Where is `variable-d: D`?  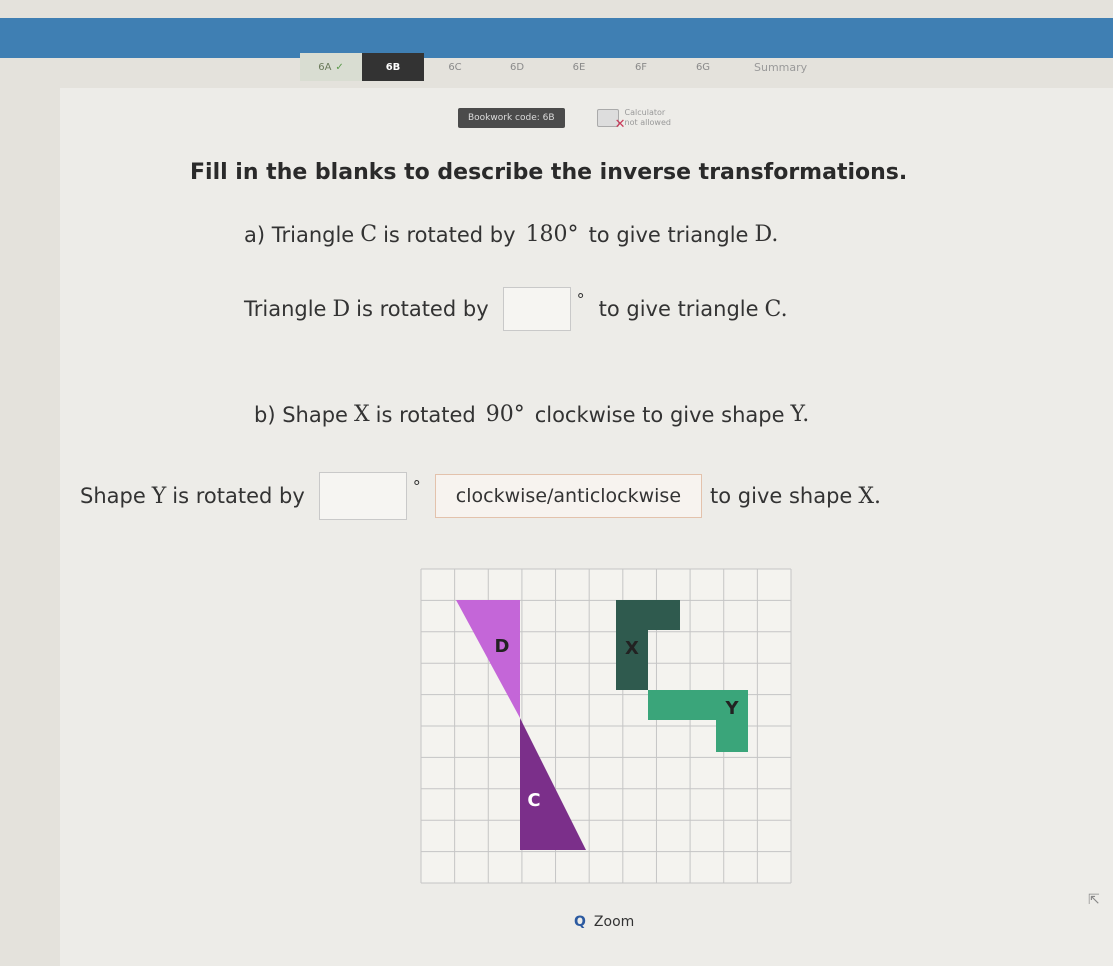
variable-d: D is located at coordinates (341, 309).